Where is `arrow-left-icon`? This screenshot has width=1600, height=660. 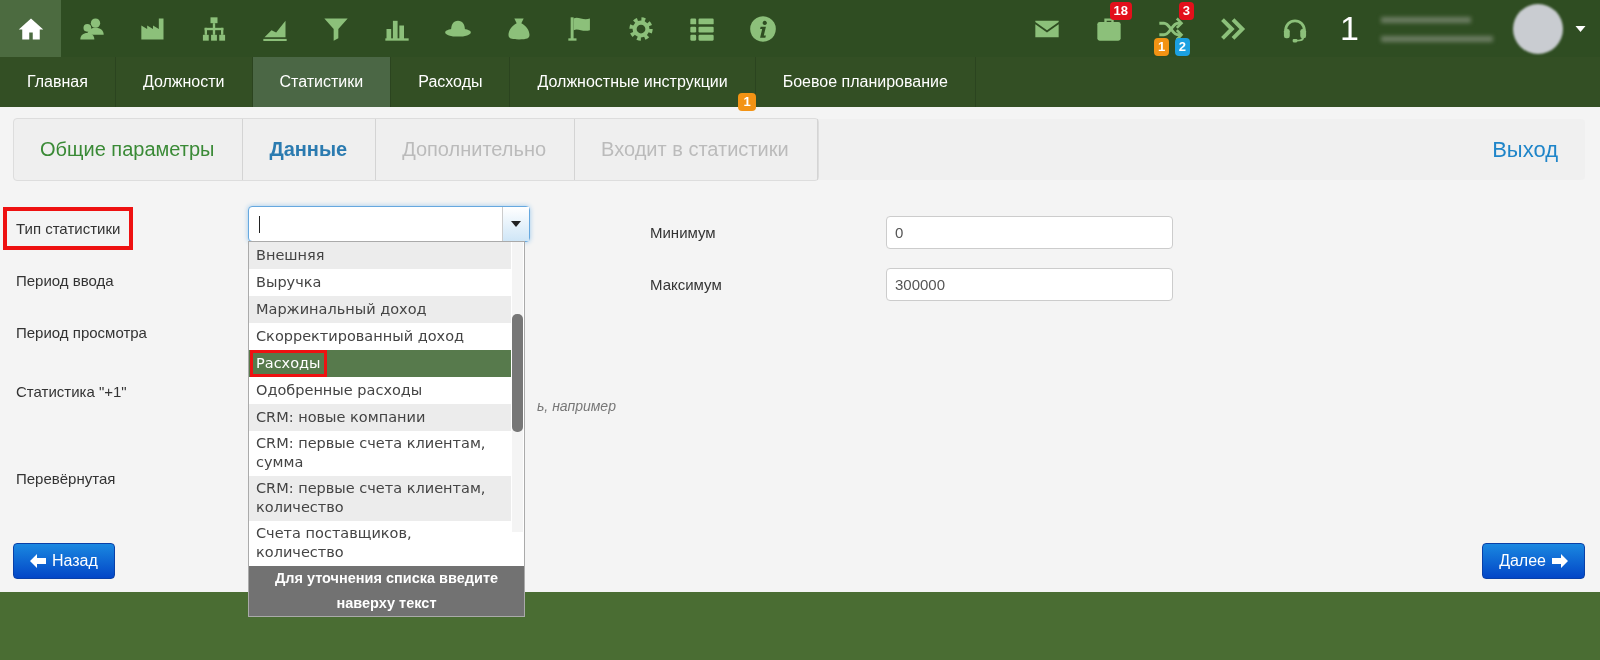 arrow-left-icon is located at coordinates (38, 561).